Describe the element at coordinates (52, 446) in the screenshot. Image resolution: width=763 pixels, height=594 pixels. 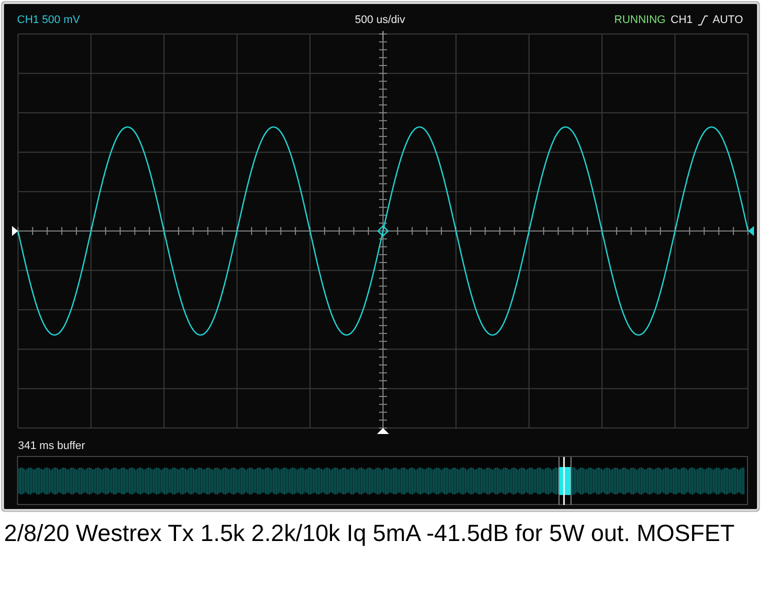
I see `buffer-label: 341 ms buffer` at that location.